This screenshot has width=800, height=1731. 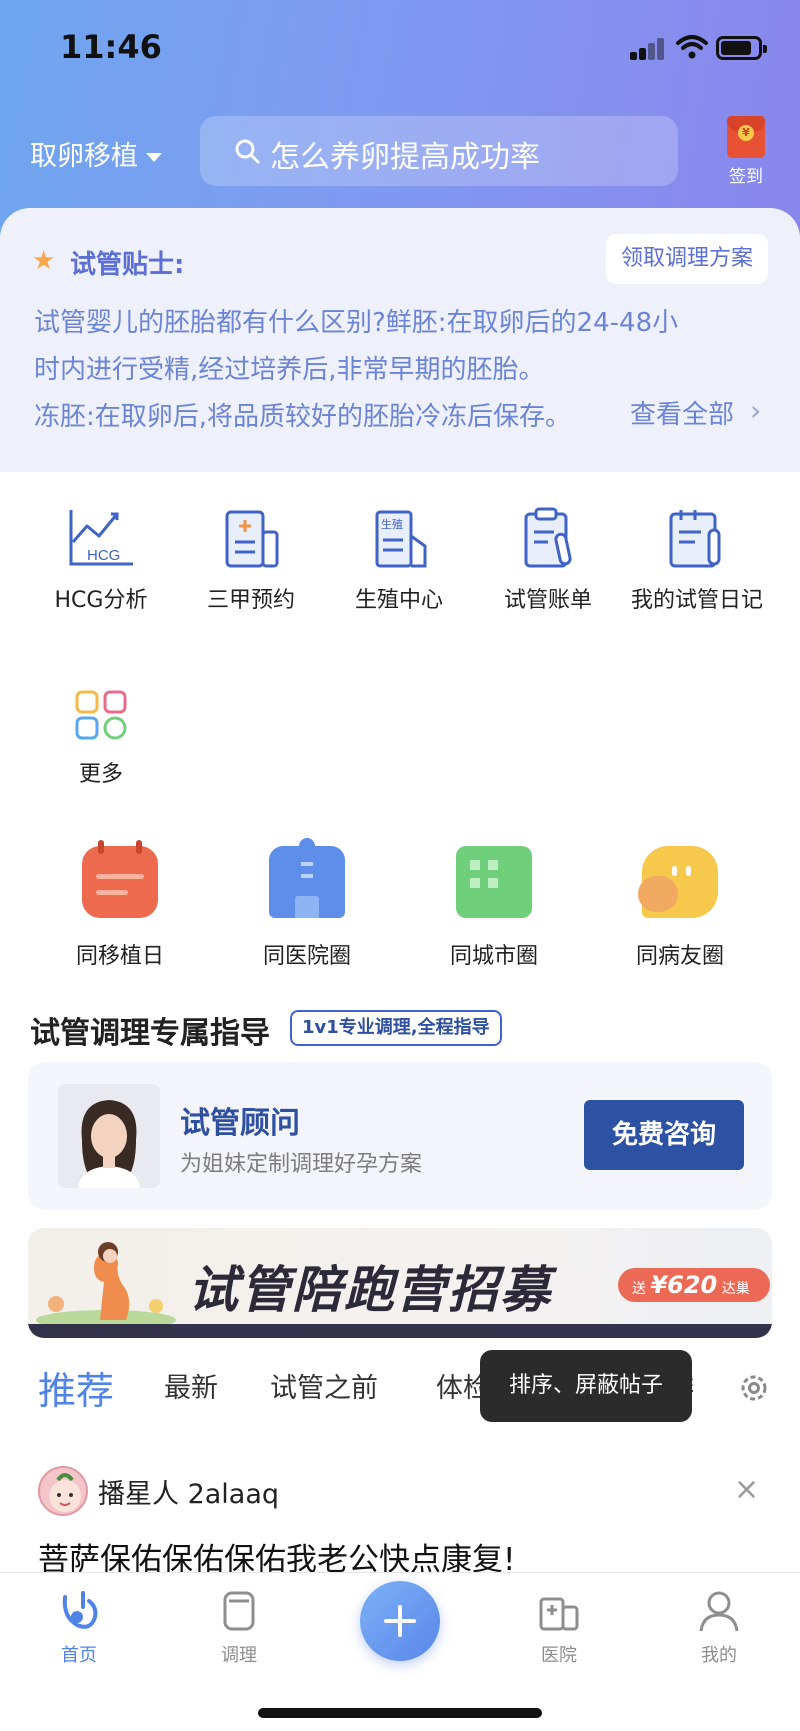 I want to click on nav-profile: 我的, so click(x=719, y=1627).